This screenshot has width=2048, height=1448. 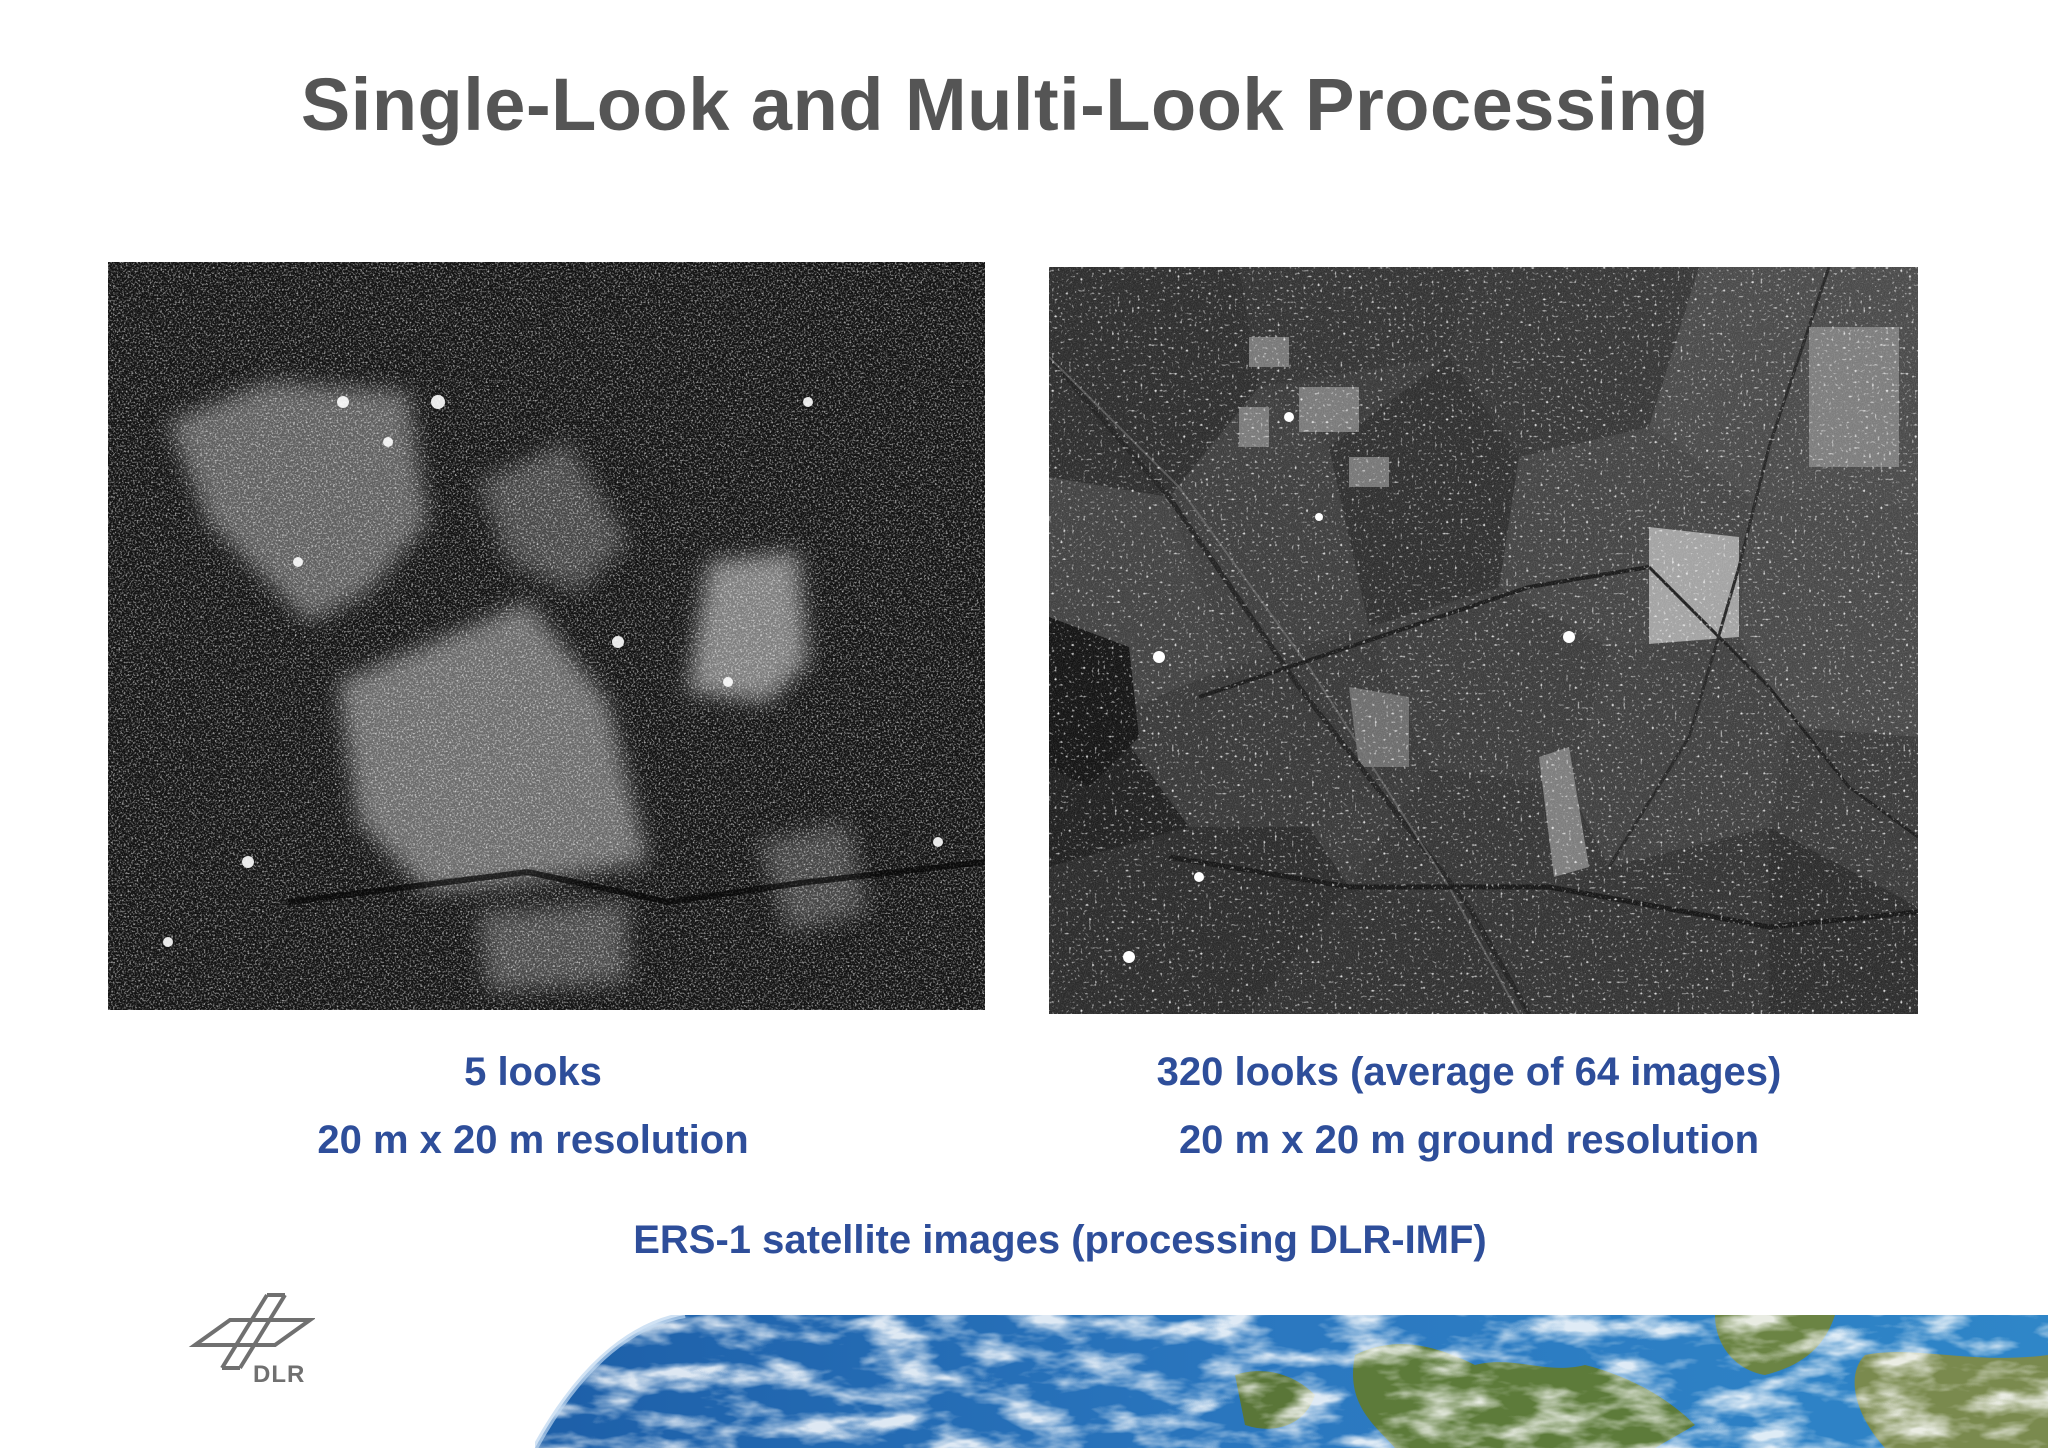 What do you see at coordinates (533, 1140) in the screenshot?
I see `left-caption-resolution: 20 m x 20 m resolution` at bounding box center [533, 1140].